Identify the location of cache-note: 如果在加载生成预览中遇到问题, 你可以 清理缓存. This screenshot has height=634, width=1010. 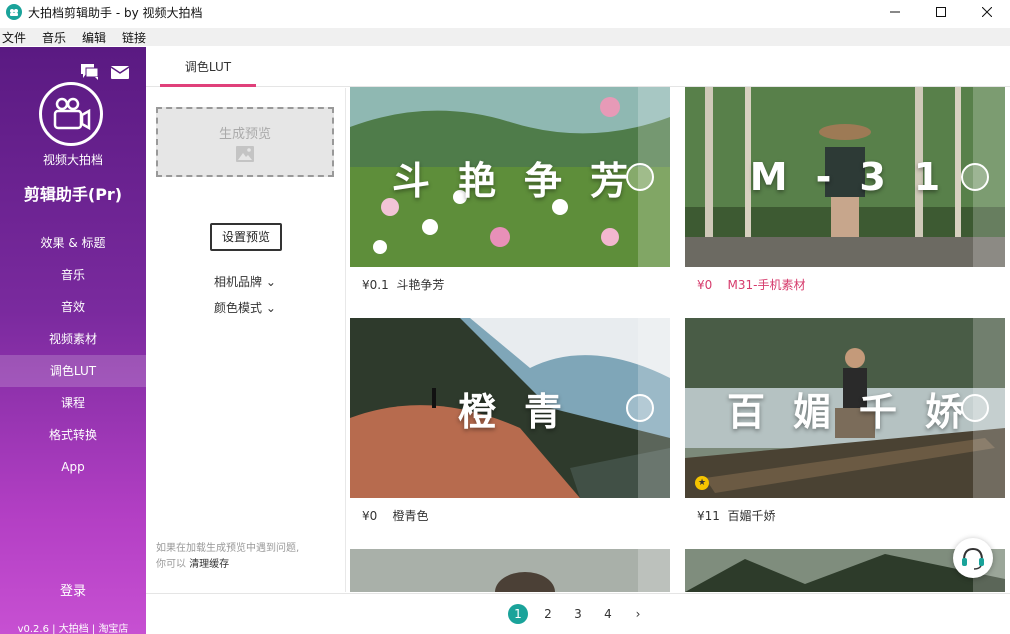
(227, 557).